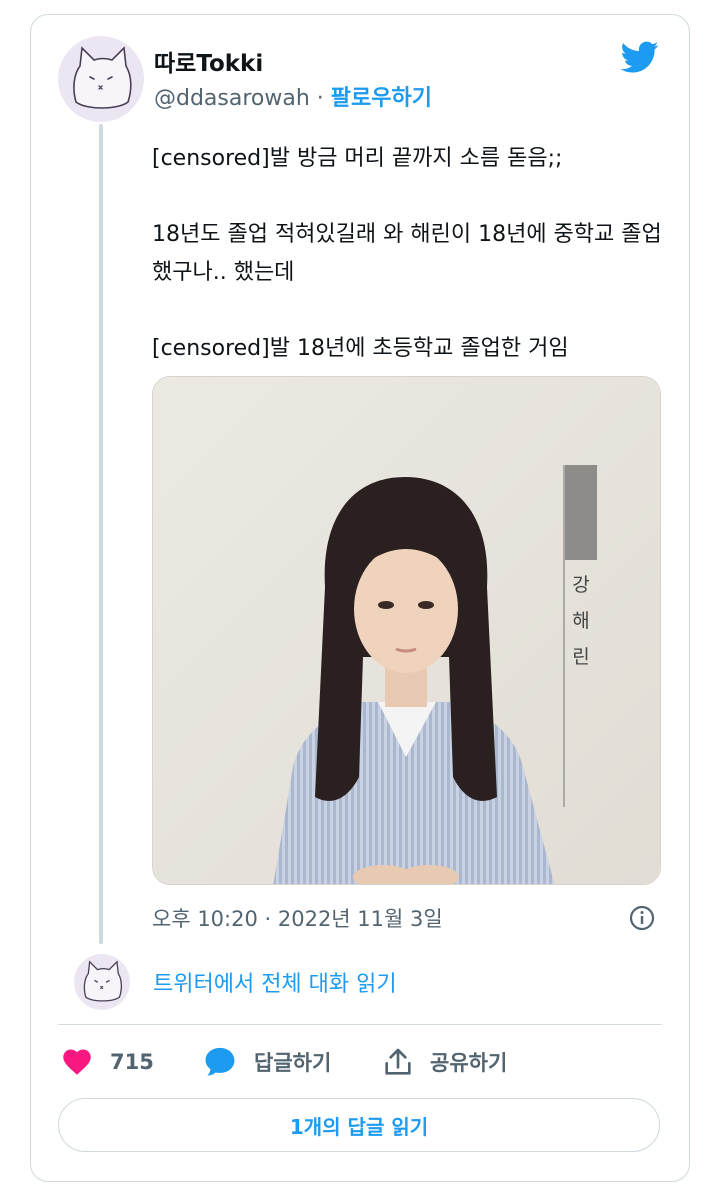 The height and width of the screenshot is (1204, 720). What do you see at coordinates (232, 98) in the screenshot?
I see `author-handle: @ddasarowah` at bounding box center [232, 98].